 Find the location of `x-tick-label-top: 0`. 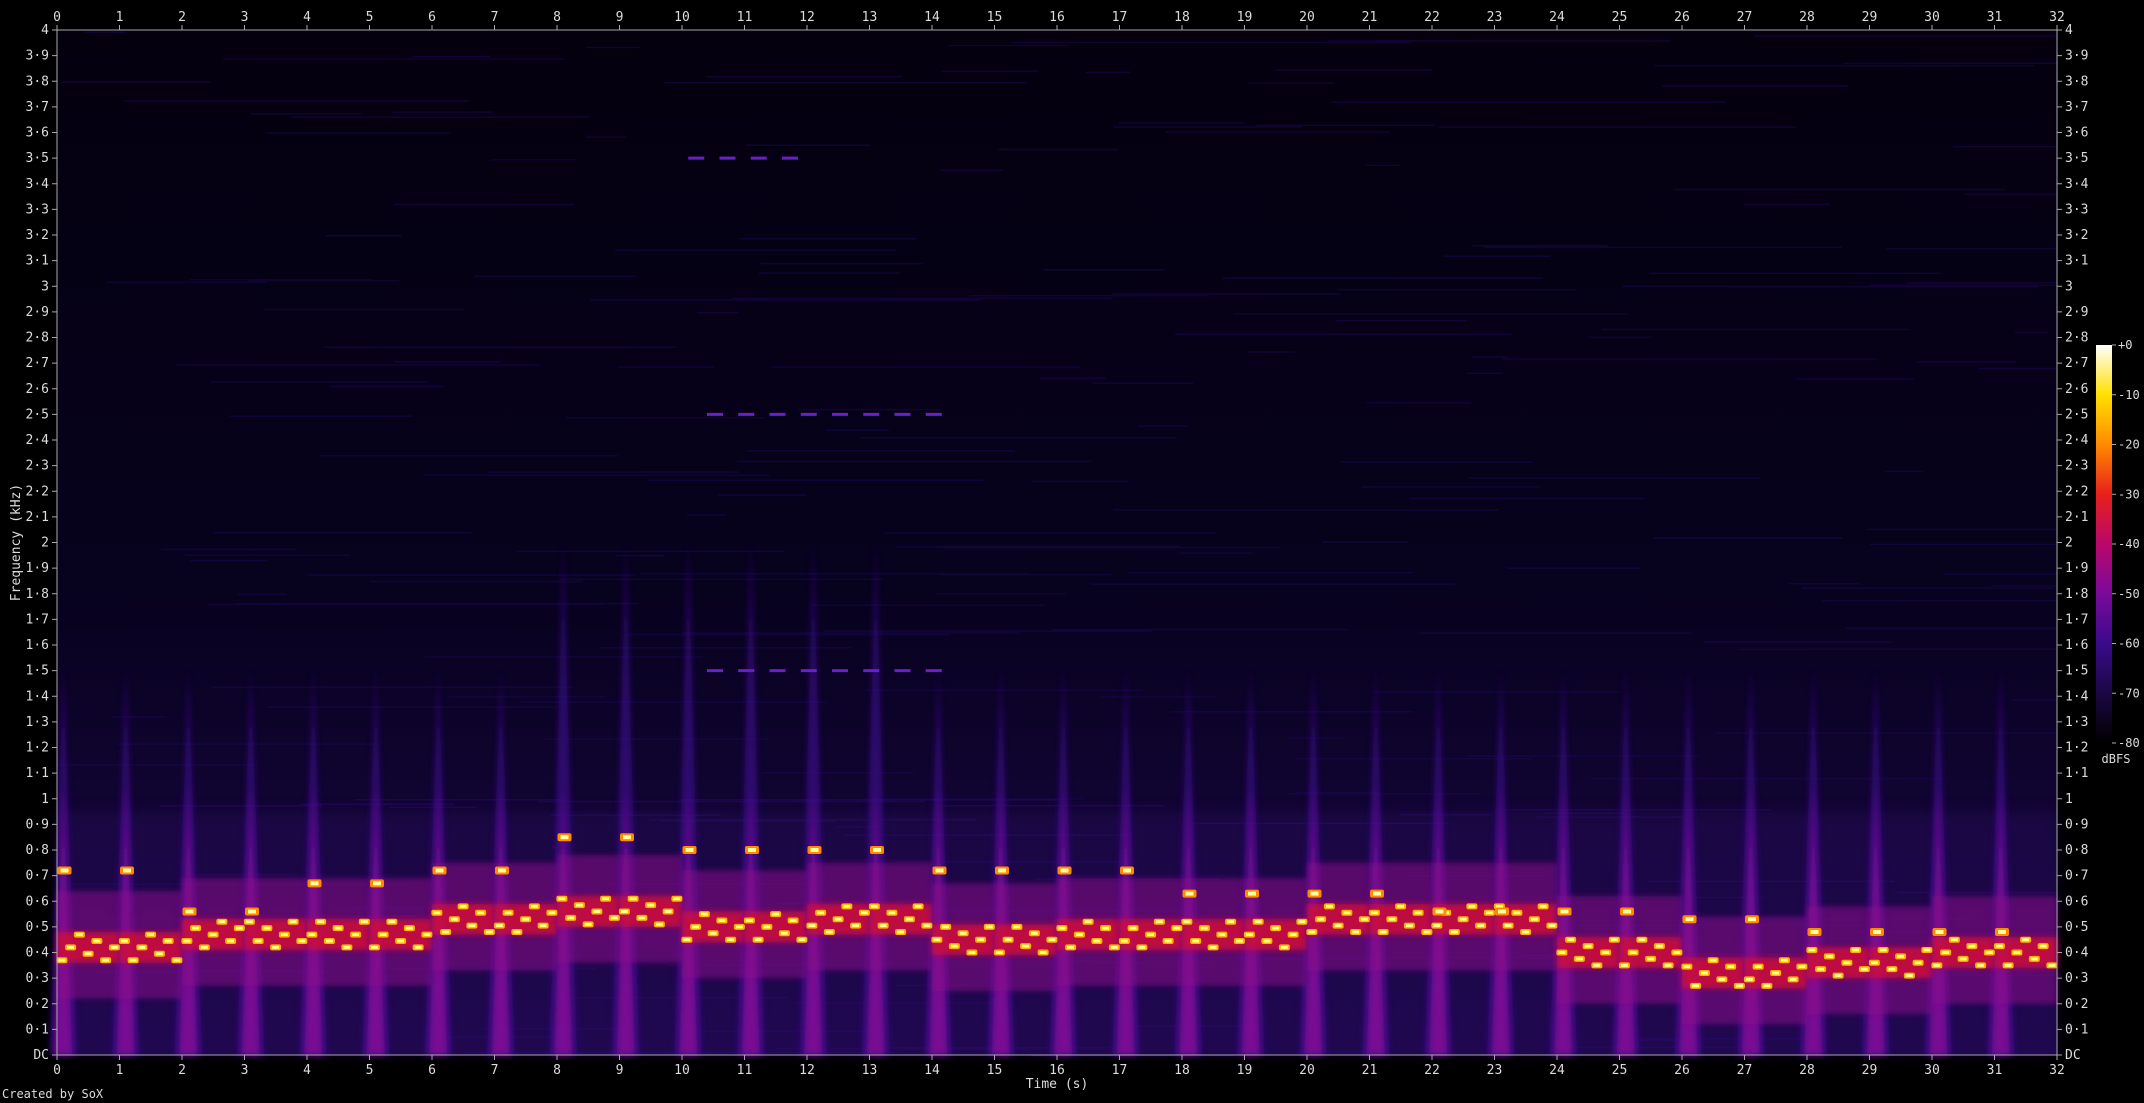

x-tick-label-top: 0 is located at coordinates (57, 17).